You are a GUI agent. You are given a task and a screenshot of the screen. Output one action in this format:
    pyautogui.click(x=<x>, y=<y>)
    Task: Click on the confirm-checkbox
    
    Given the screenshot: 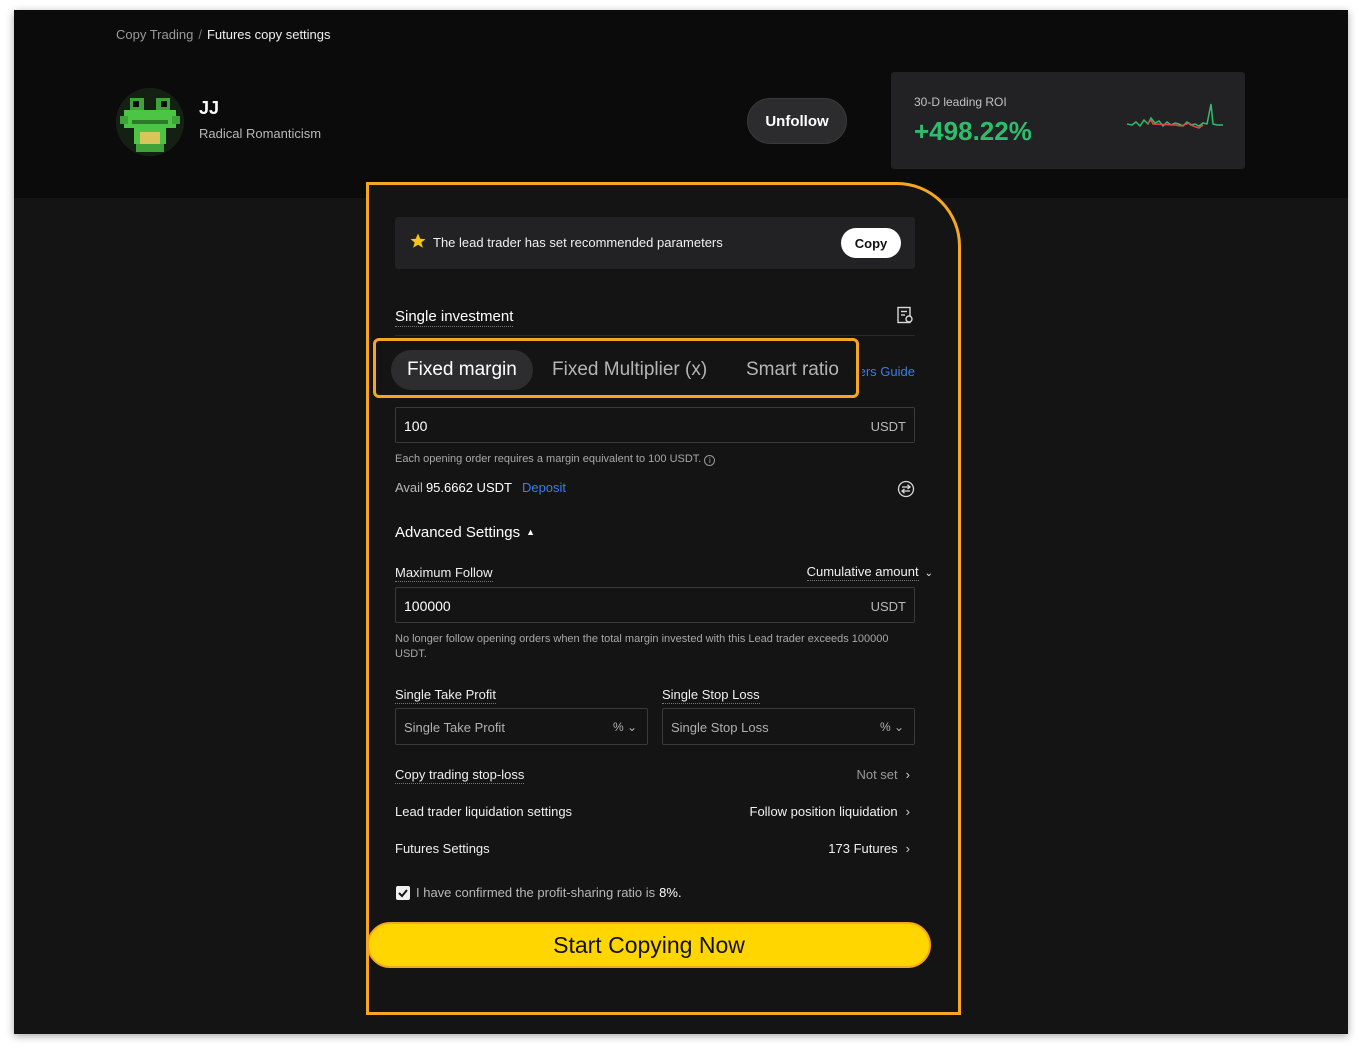 What is the action you would take?
    pyautogui.click(x=403, y=893)
    